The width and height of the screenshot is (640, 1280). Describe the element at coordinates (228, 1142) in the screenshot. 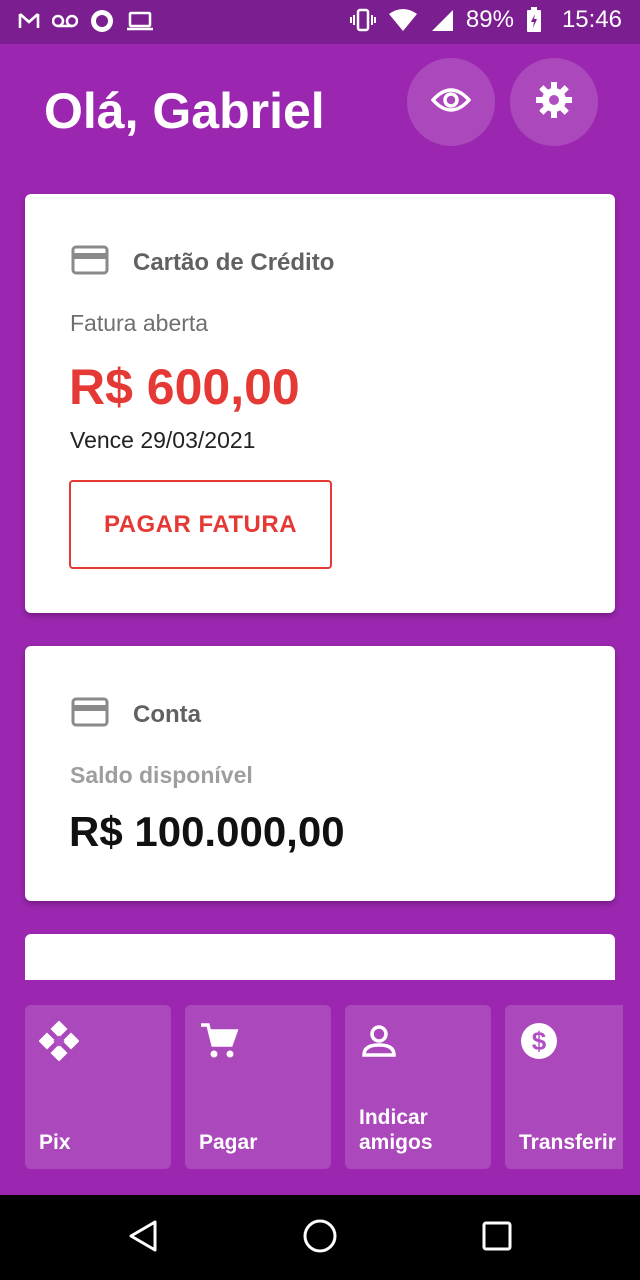

I see `action-pay-label: Pagar` at that location.